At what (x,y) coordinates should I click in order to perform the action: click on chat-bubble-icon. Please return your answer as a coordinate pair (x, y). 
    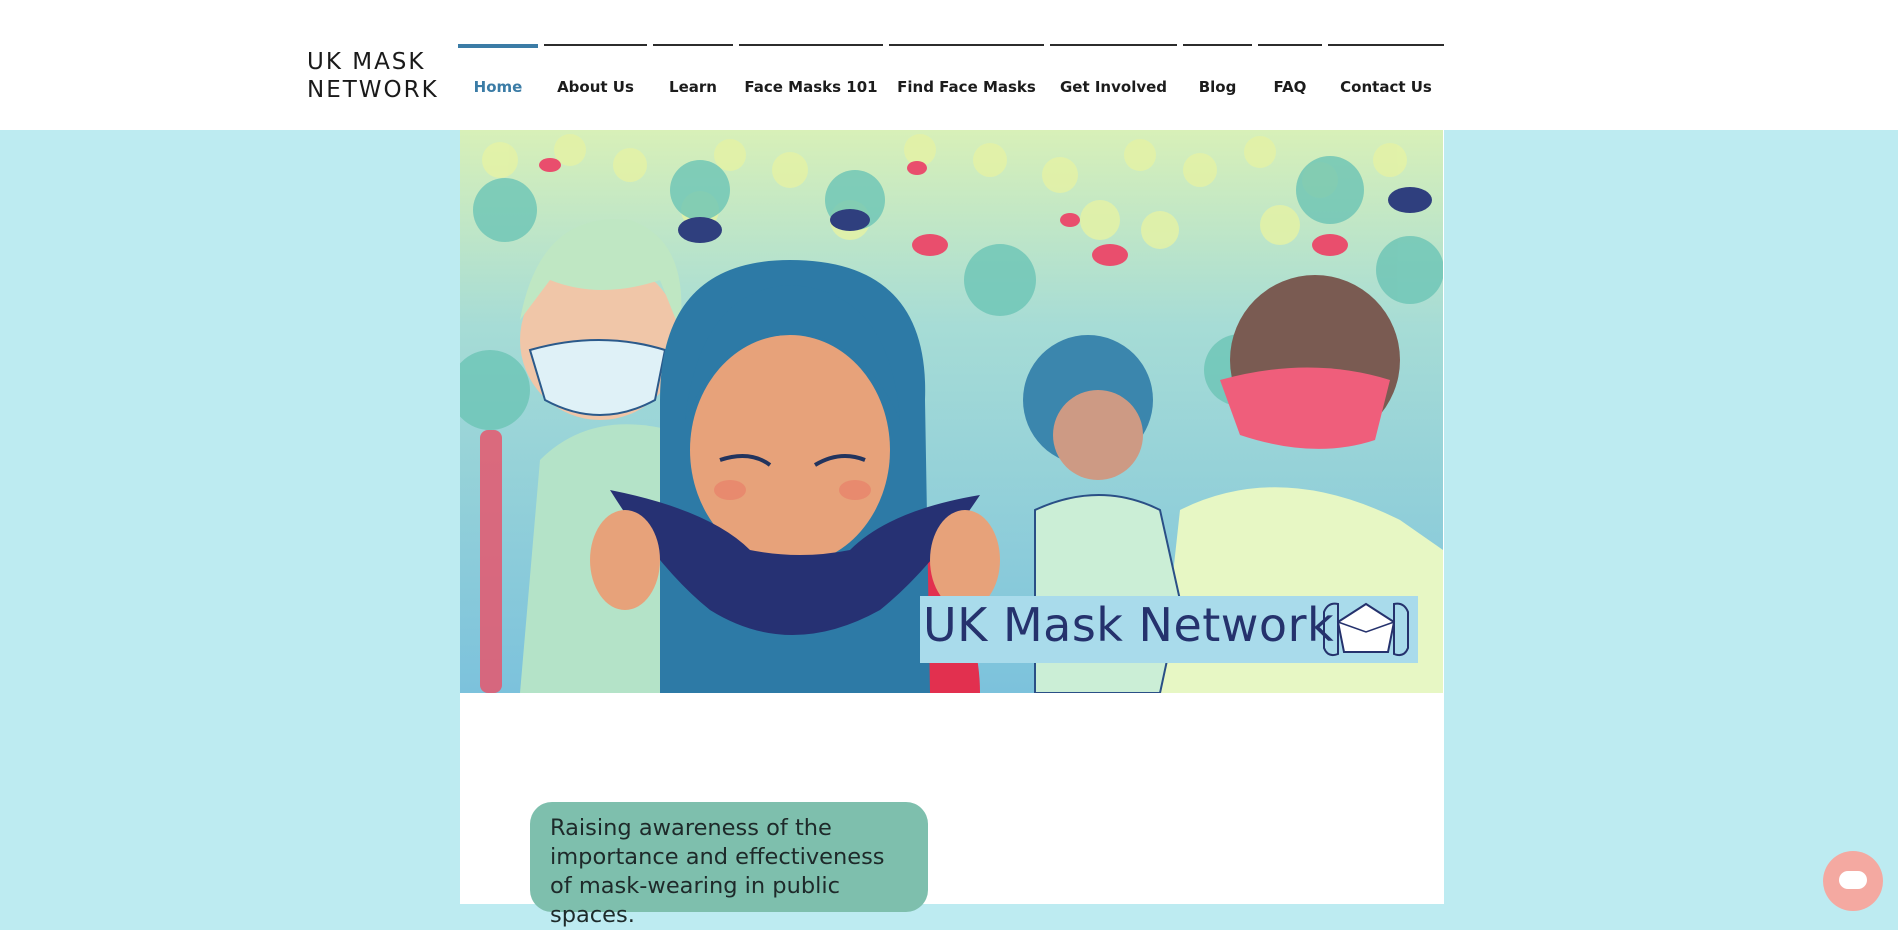
    Looking at the image, I should click on (1853, 880).